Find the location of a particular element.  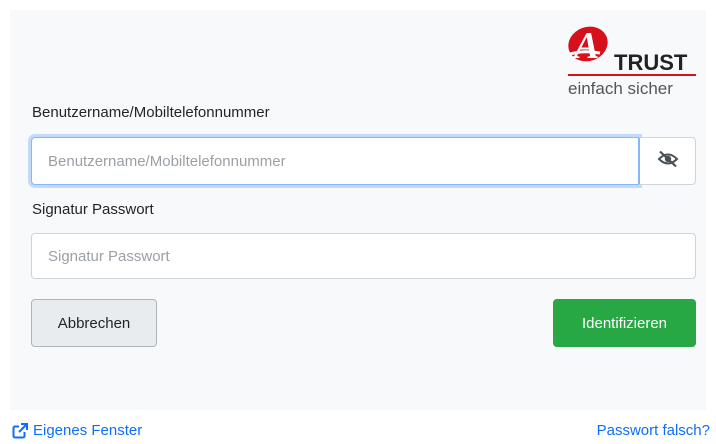

forgot-password-link: Passwort falsch? is located at coordinates (653, 430).